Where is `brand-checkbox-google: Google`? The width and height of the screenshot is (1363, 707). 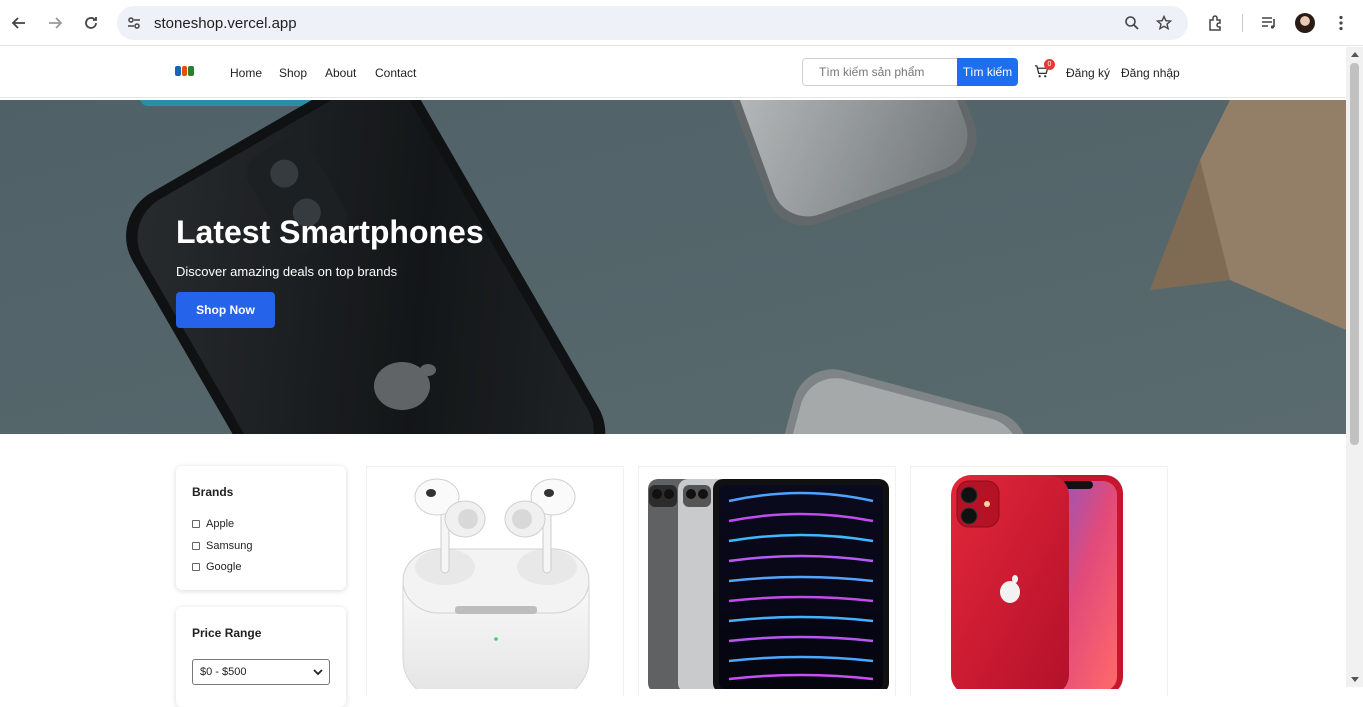
brand-checkbox-google: Google is located at coordinates (216, 567).